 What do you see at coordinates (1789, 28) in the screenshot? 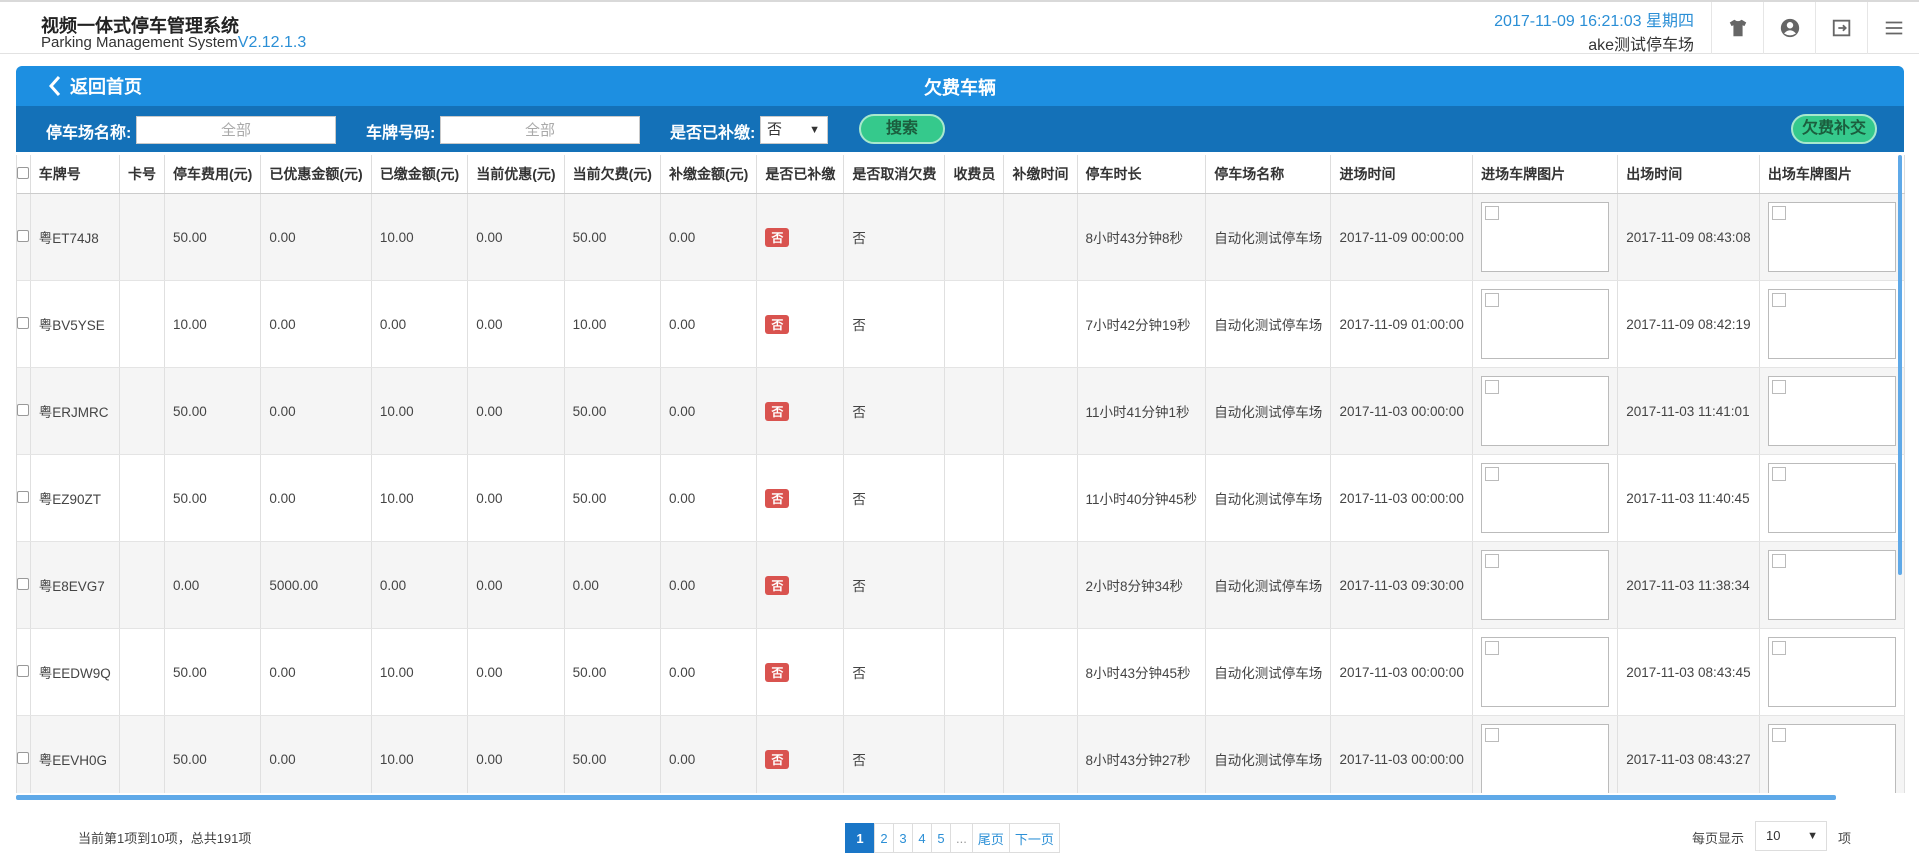
I see `user-button` at bounding box center [1789, 28].